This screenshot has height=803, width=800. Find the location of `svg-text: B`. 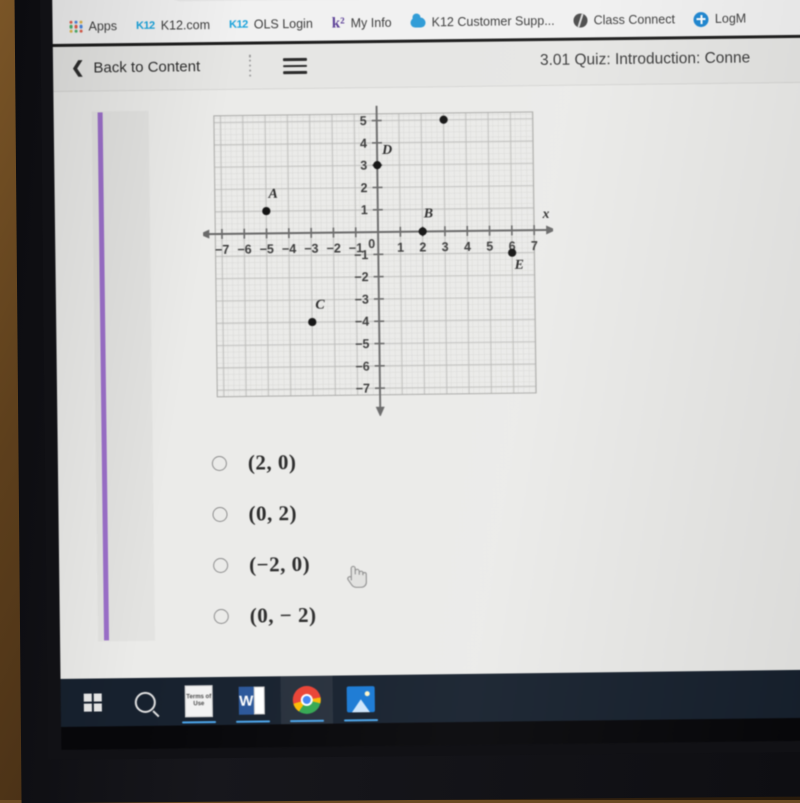

svg-text: B is located at coordinates (428, 213).